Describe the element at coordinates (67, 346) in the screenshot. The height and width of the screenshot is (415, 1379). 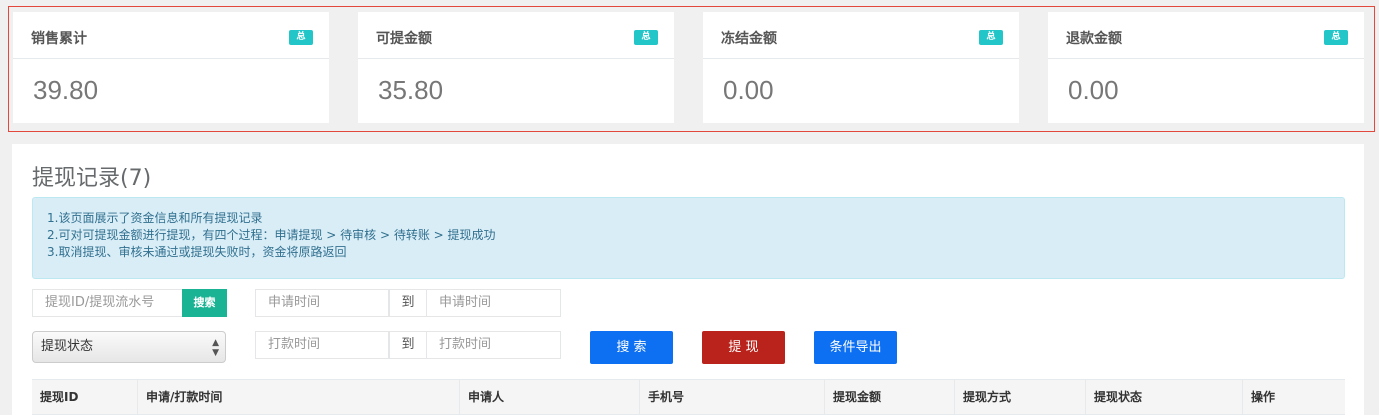
I see `status-select-value: 提现状态` at that location.